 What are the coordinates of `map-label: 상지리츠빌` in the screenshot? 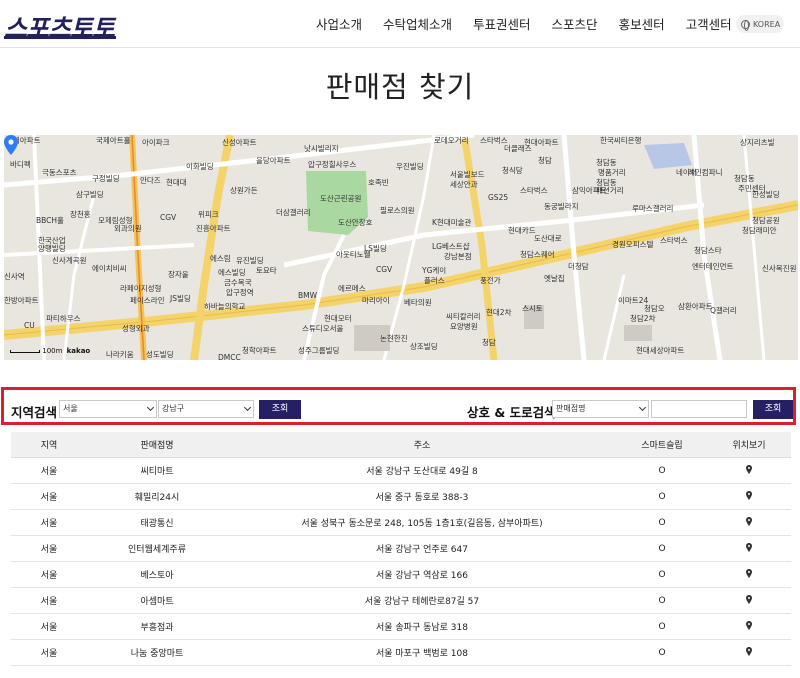 It's located at (757, 142).